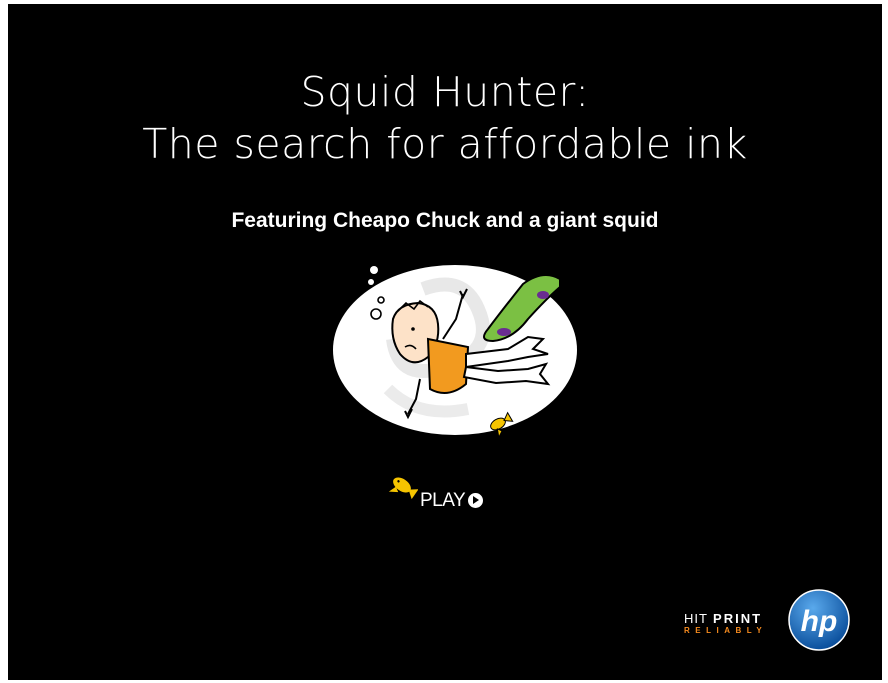  I want to click on brand-hit: HIT, so click(696, 618).